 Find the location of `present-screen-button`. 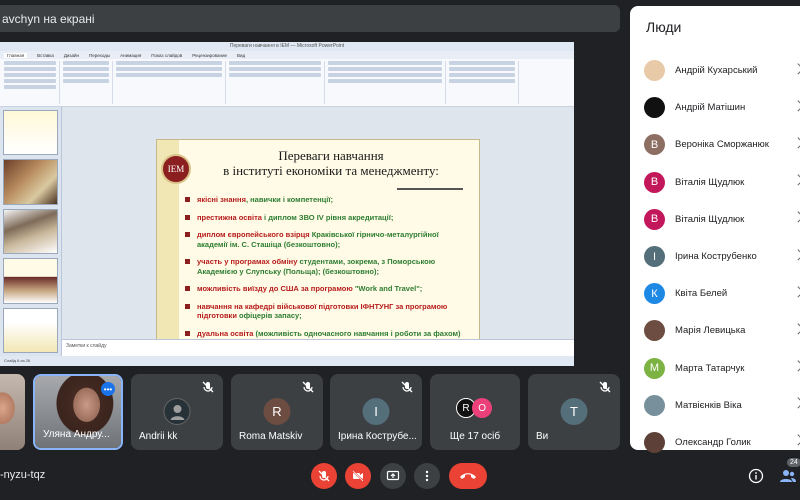

present-screen-button is located at coordinates (393, 476).